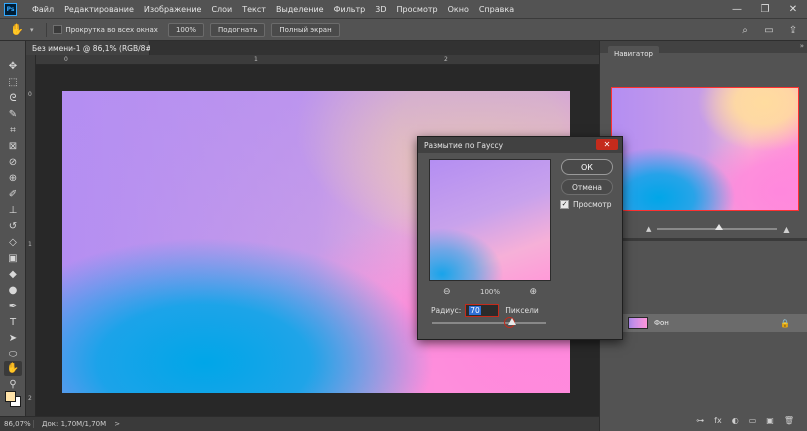  Describe the element at coordinates (786, 229) in the screenshot. I see `zoom-in-mountain-icon: ▲` at that location.